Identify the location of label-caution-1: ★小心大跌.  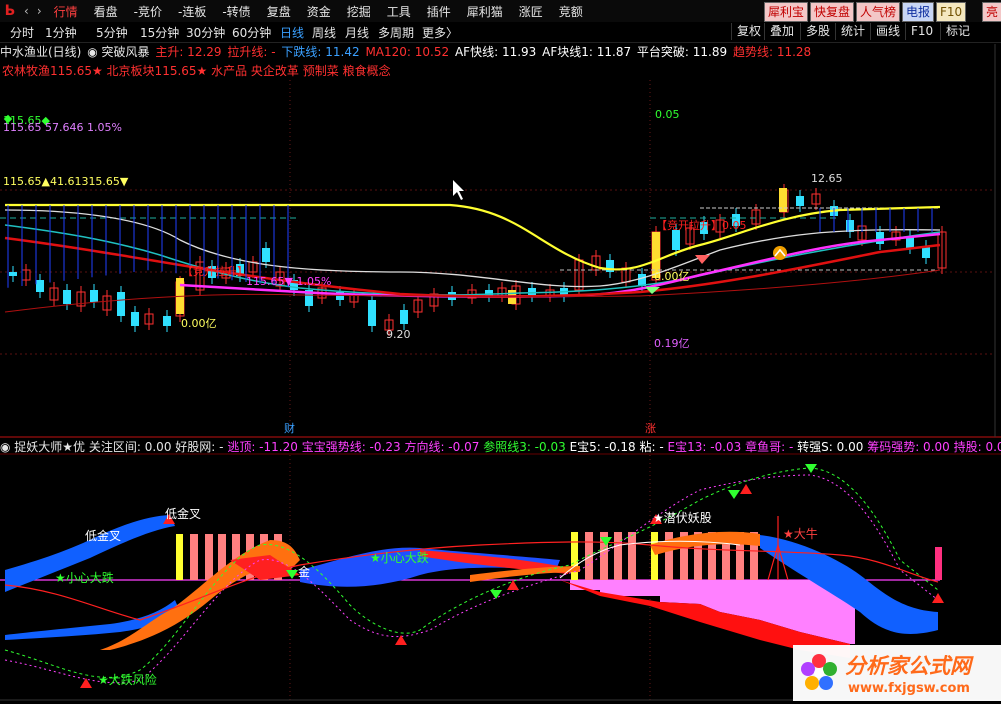
(84, 577).